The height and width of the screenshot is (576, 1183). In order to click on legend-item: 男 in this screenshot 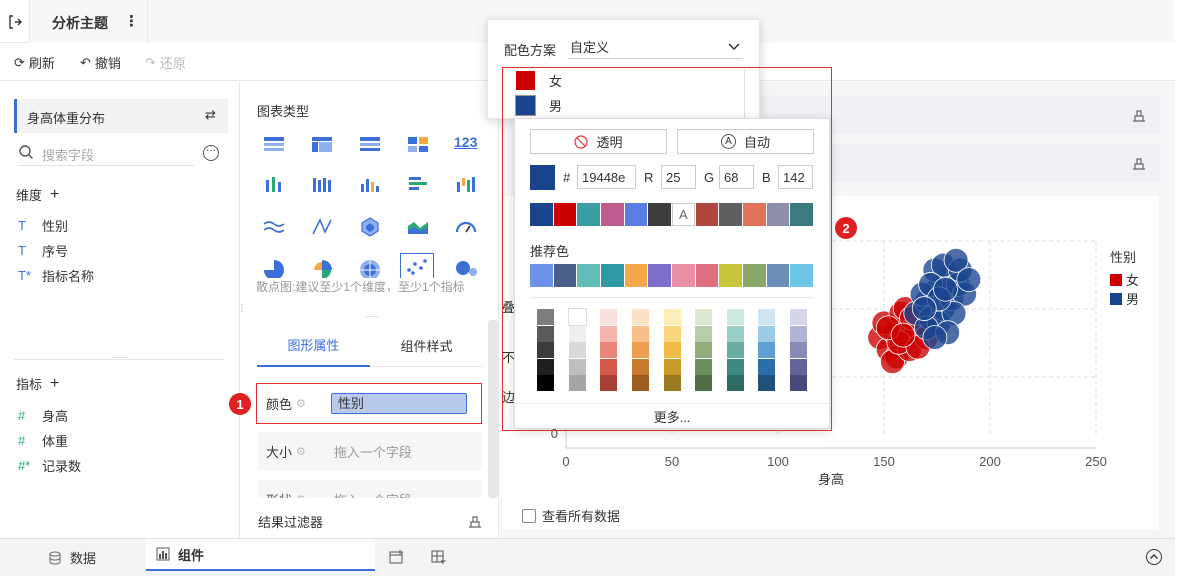, I will do `click(1124, 298)`.